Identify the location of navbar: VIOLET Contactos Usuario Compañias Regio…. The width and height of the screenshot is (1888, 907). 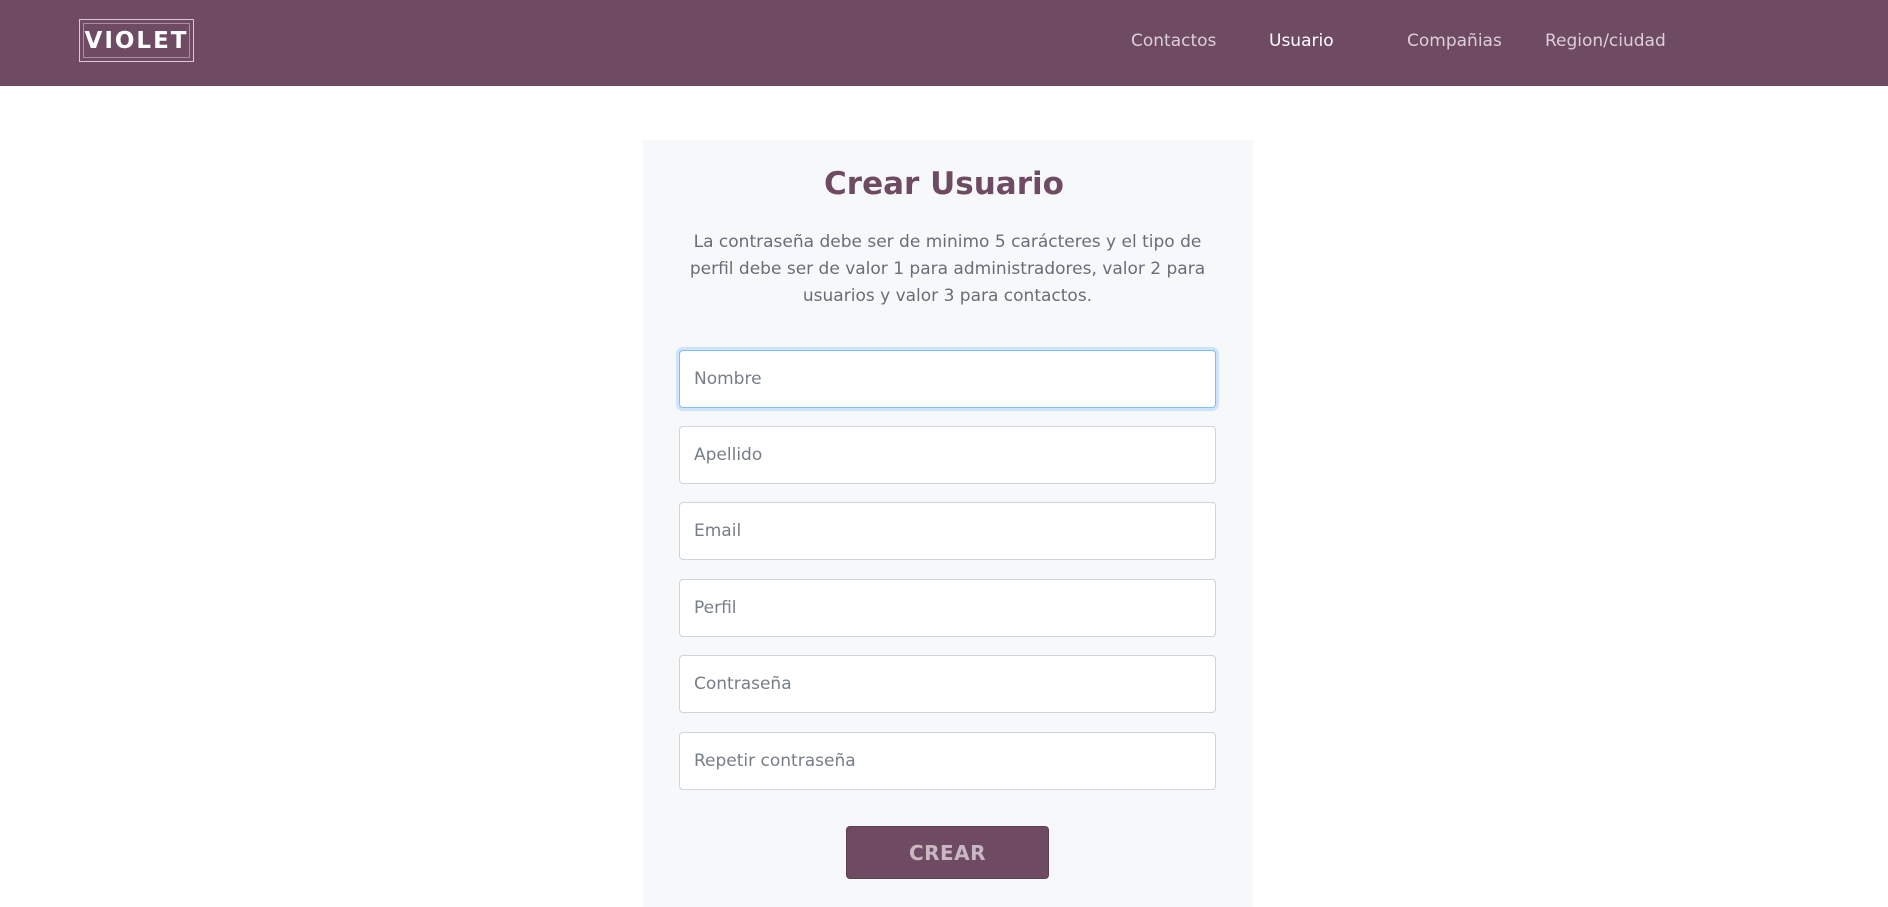
(944, 43).